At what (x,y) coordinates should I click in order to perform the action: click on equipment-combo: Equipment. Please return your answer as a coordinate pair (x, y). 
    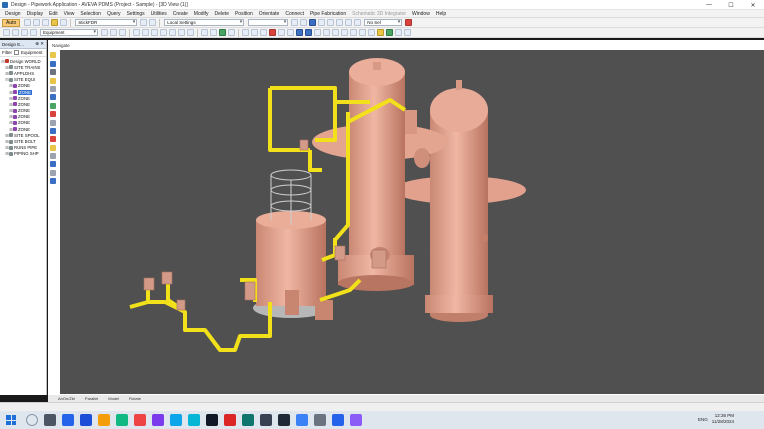
    Looking at the image, I should click on (69, 32).